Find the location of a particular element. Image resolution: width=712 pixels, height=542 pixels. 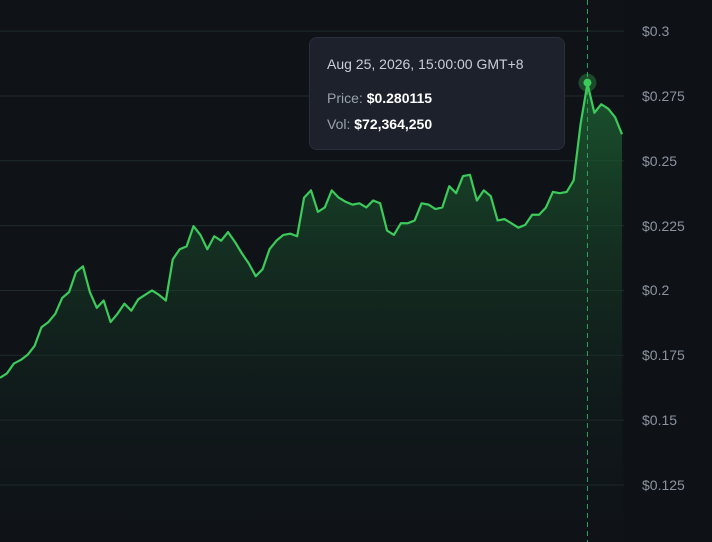

tooltip-price-value: $0.280115 is located at coordinates (399, 98).